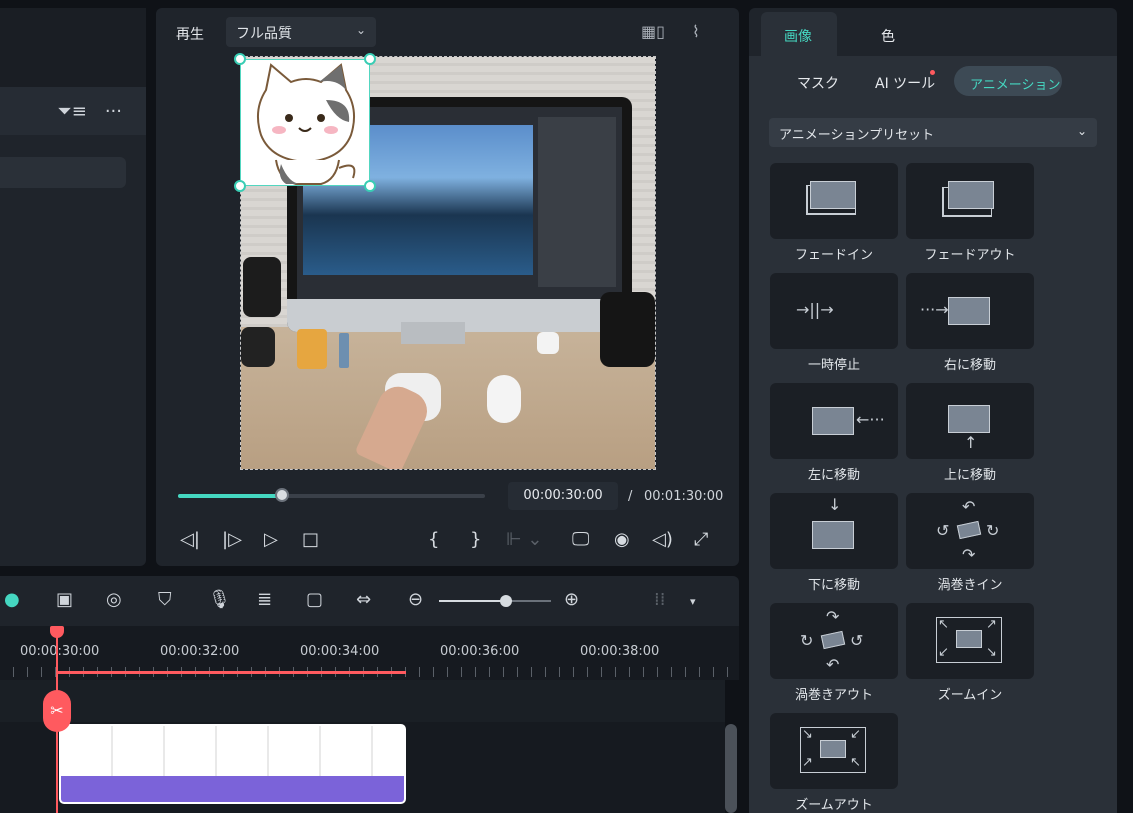  Describe the element at coordinates (870, 419) in the screenshot. I see `move-left-icon: ←···` at that location.